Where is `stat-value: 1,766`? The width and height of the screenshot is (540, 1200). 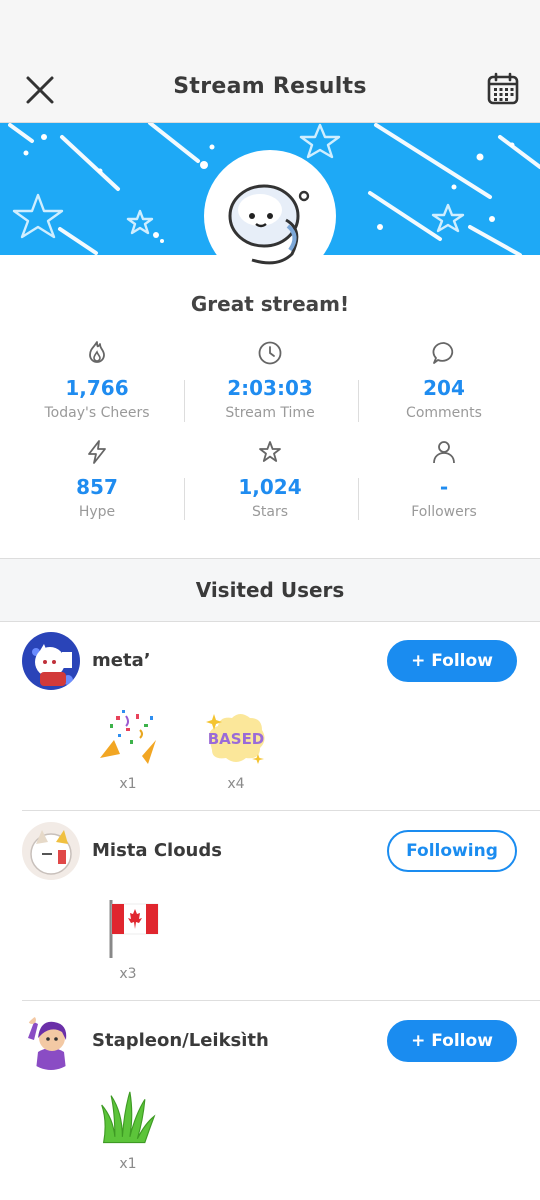 stat-value: 1,766 is located at coordinates (97, 388).